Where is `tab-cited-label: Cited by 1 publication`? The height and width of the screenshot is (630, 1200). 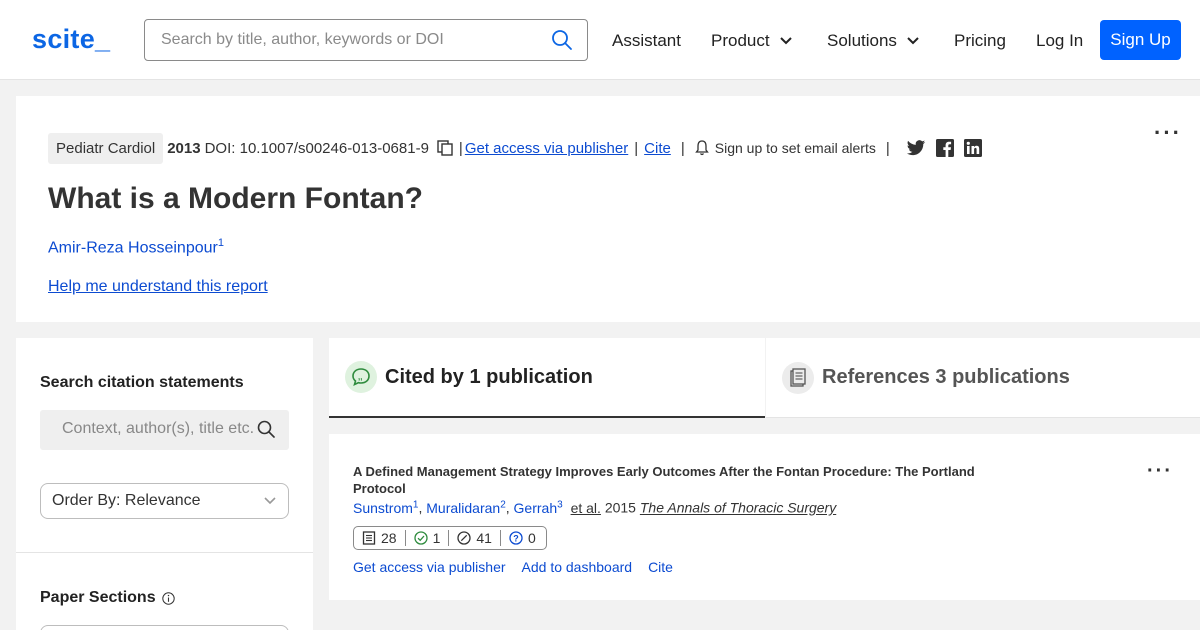 tab-cited-label: Cited by 1 publication is located at coordinates (489, 376).